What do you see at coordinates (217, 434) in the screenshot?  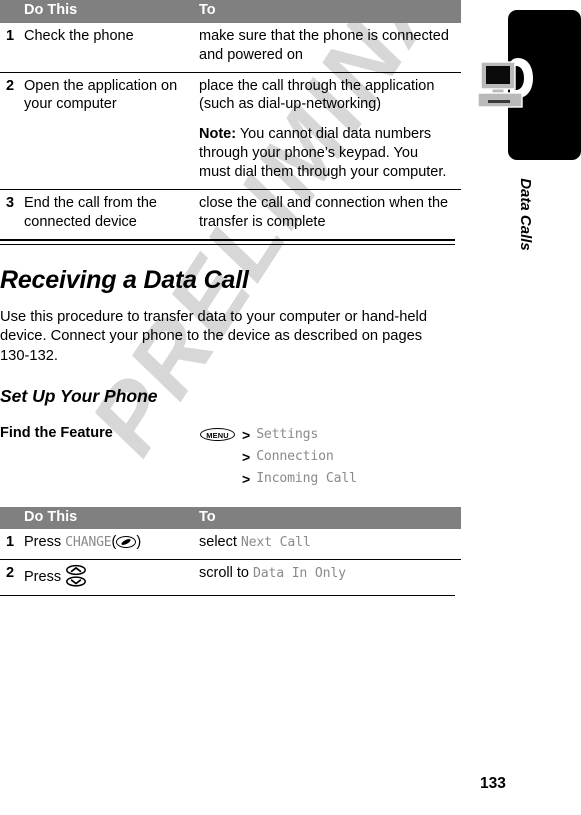 I see `menu-key-icon: MENU` at bounding box center [217, 434].